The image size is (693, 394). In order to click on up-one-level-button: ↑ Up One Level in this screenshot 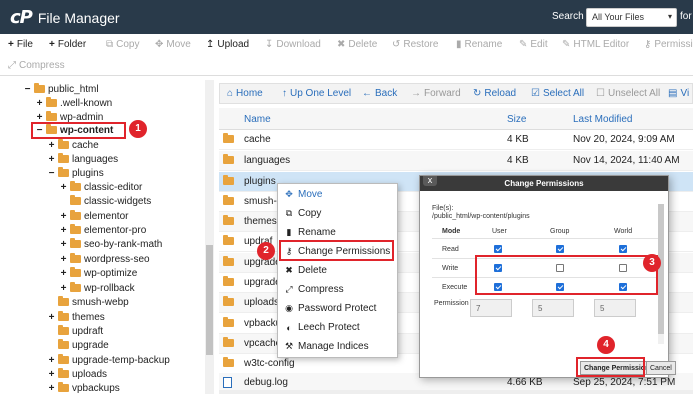, I will do `click(316, 93)`.